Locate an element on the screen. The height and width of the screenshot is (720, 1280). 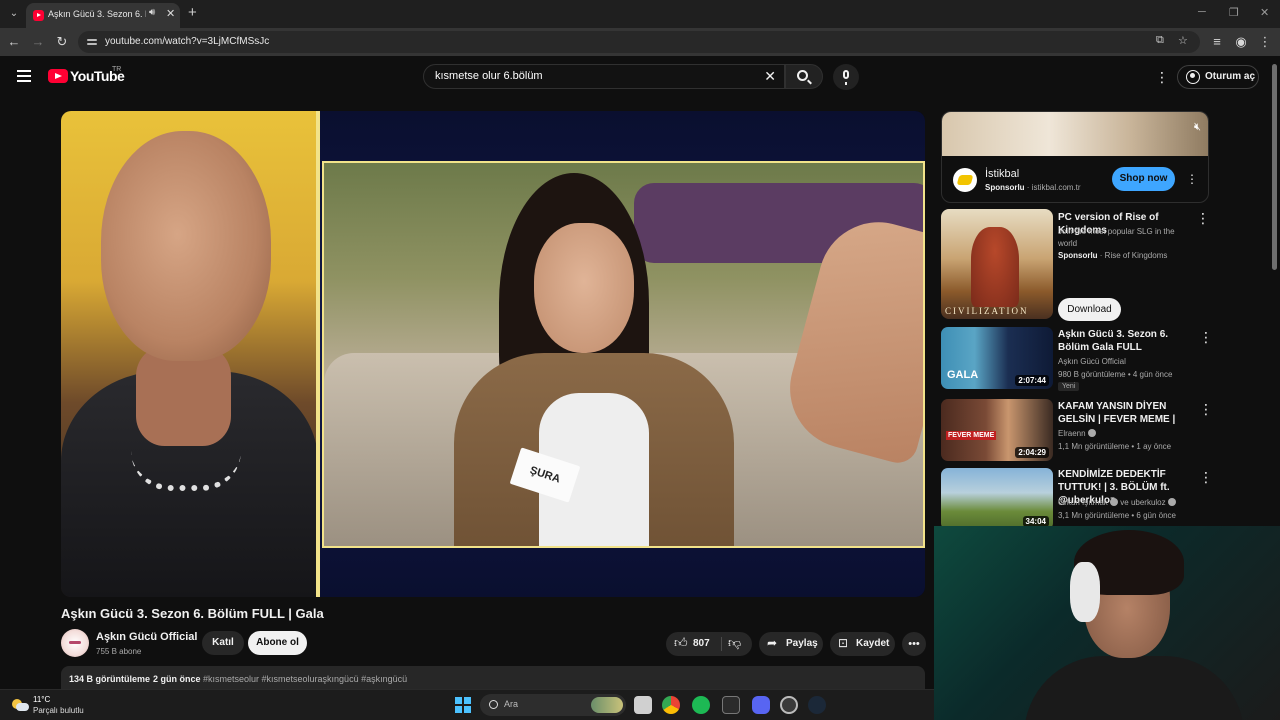
search-input: kısmetse olur 6.bölüm ✕ is located at coordinates (604, 76).